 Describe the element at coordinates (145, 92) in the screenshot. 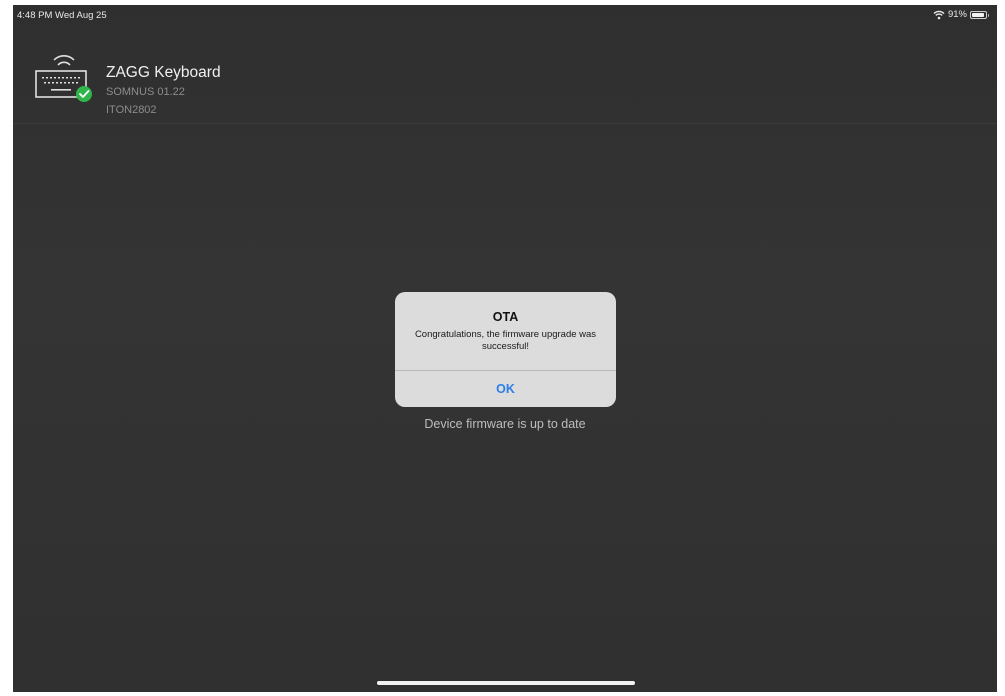

I see `device-firmware: SOMNUS 01.22` at that location.